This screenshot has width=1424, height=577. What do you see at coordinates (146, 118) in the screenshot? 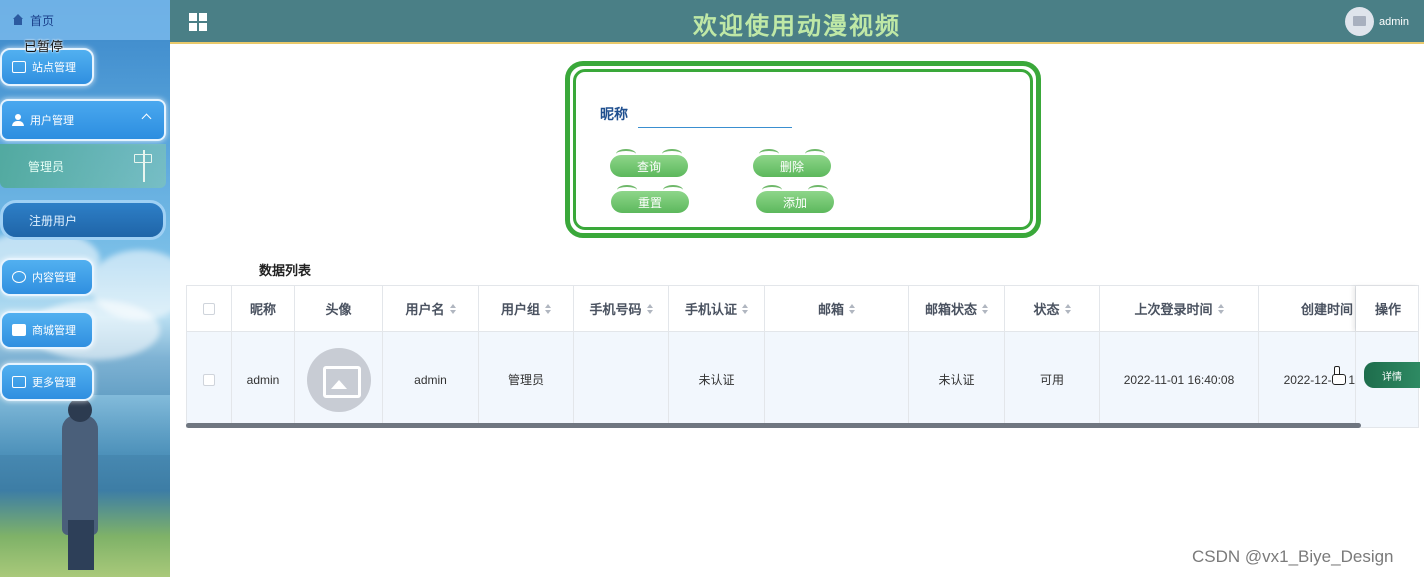
I see `chevron-up-icon` at bounding box center [146, 118].